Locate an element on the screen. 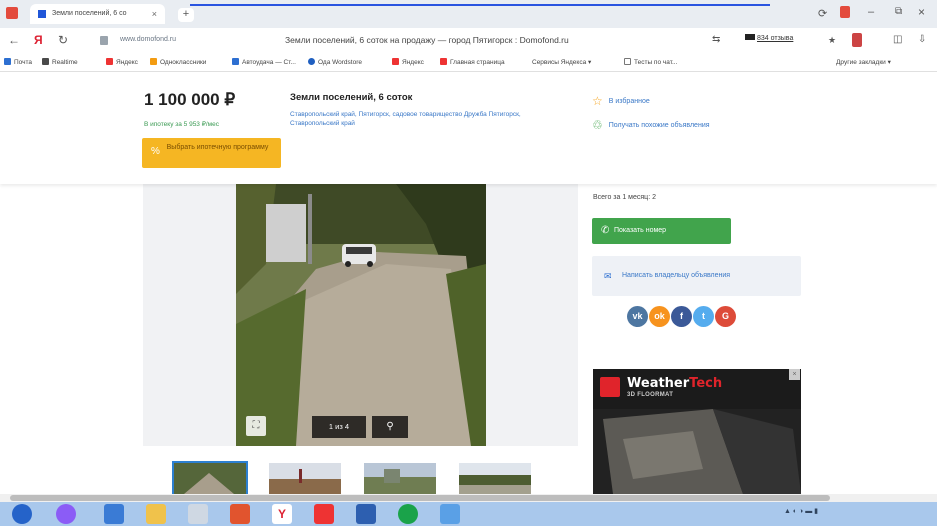  reviews-badge: 834 отзыва is located at coordinates (769, 38).